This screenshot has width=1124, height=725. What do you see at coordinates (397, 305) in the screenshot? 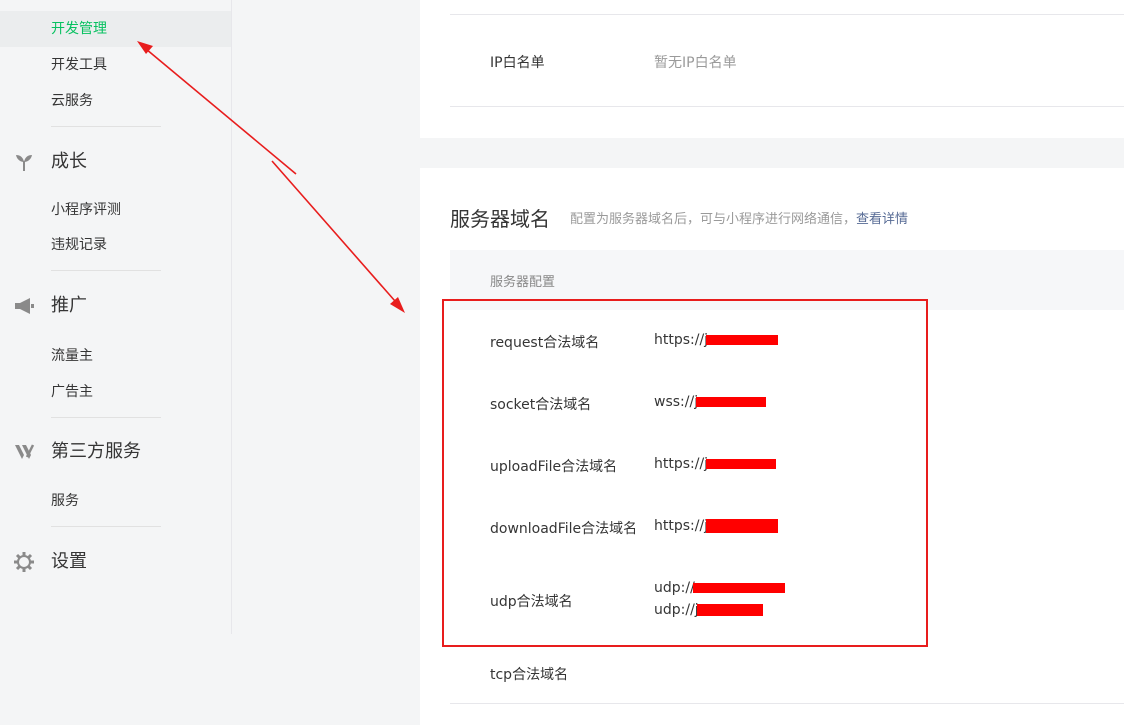
I see `annotation-arrowhead` at bounding box center [397, 305].